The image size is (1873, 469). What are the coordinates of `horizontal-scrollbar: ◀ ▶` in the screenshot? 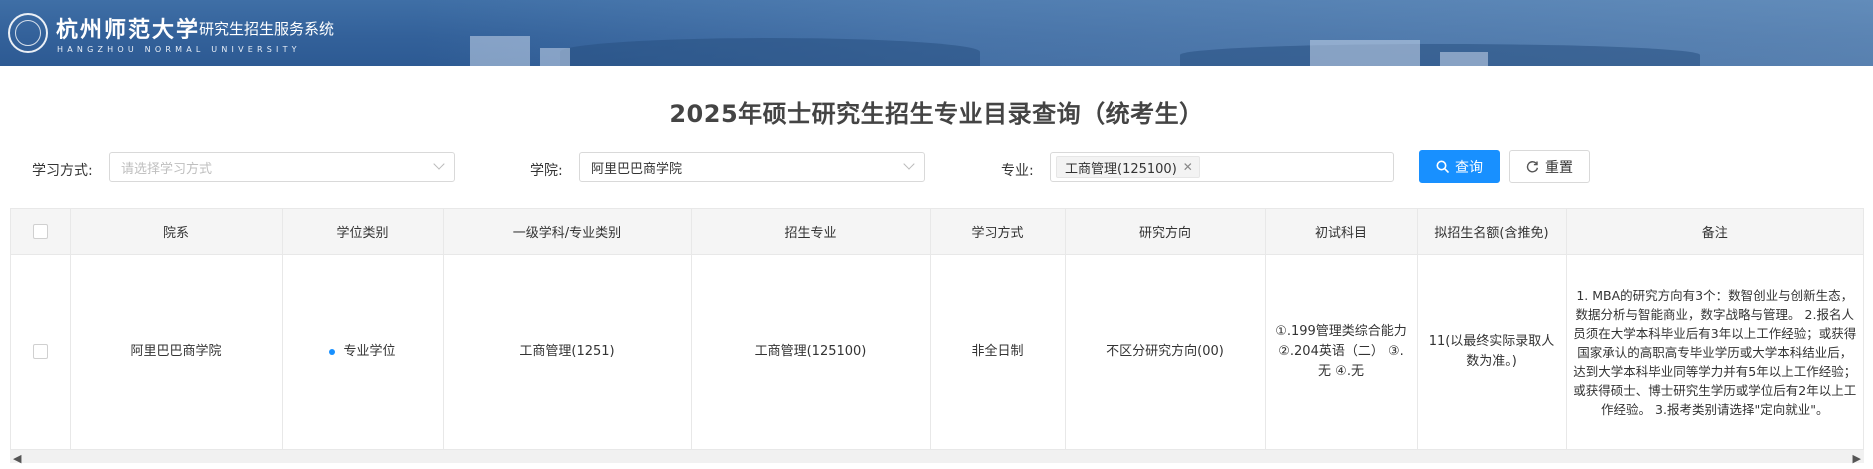 It's located at (937, 457).